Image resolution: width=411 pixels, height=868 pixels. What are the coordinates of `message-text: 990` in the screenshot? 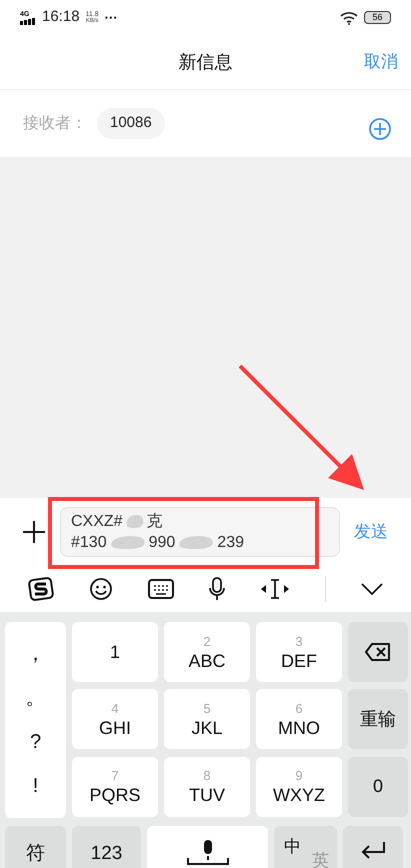 It's located at (162, 542).